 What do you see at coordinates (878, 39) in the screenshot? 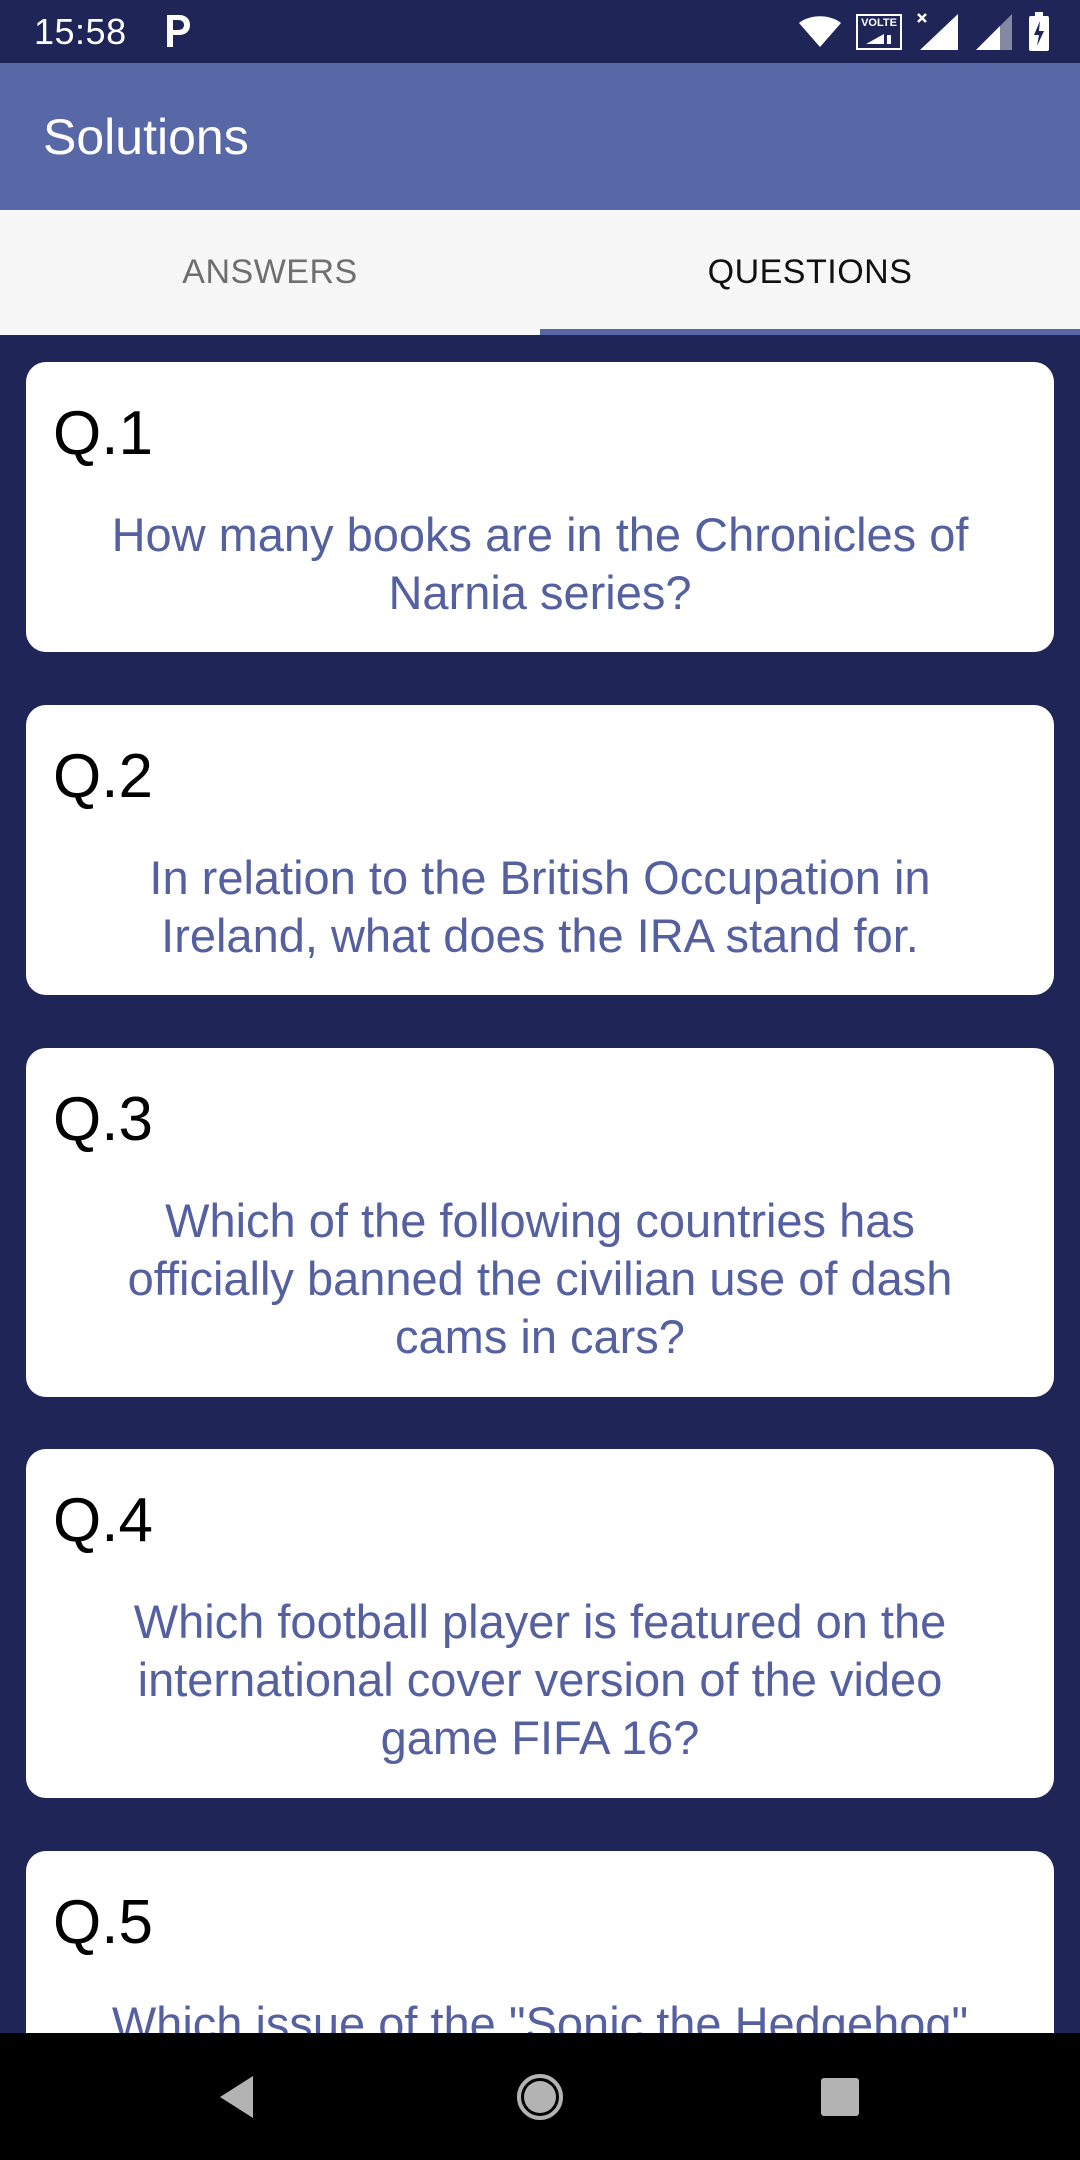
I see `volte-signal-glyph` at bounding box center [878, 39].